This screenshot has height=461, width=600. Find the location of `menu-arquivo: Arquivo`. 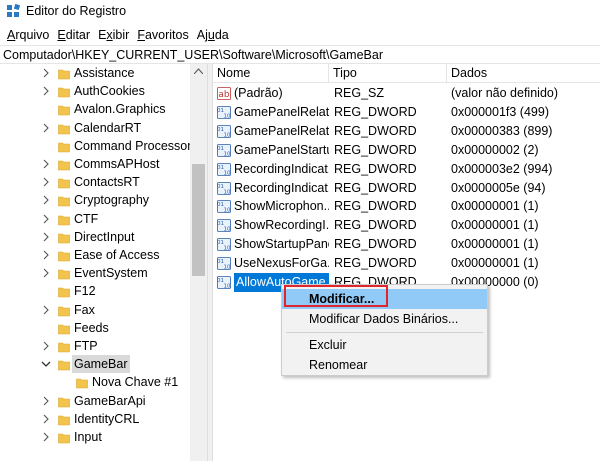

menu-arquivo: Arquivo is located at coordinates (28, 35).